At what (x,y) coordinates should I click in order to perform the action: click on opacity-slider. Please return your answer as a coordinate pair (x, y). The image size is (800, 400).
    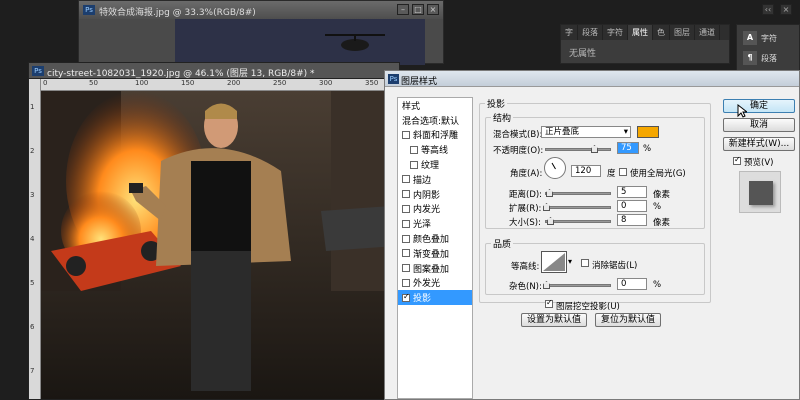
    Looking at the image, I should click on (578, 149).